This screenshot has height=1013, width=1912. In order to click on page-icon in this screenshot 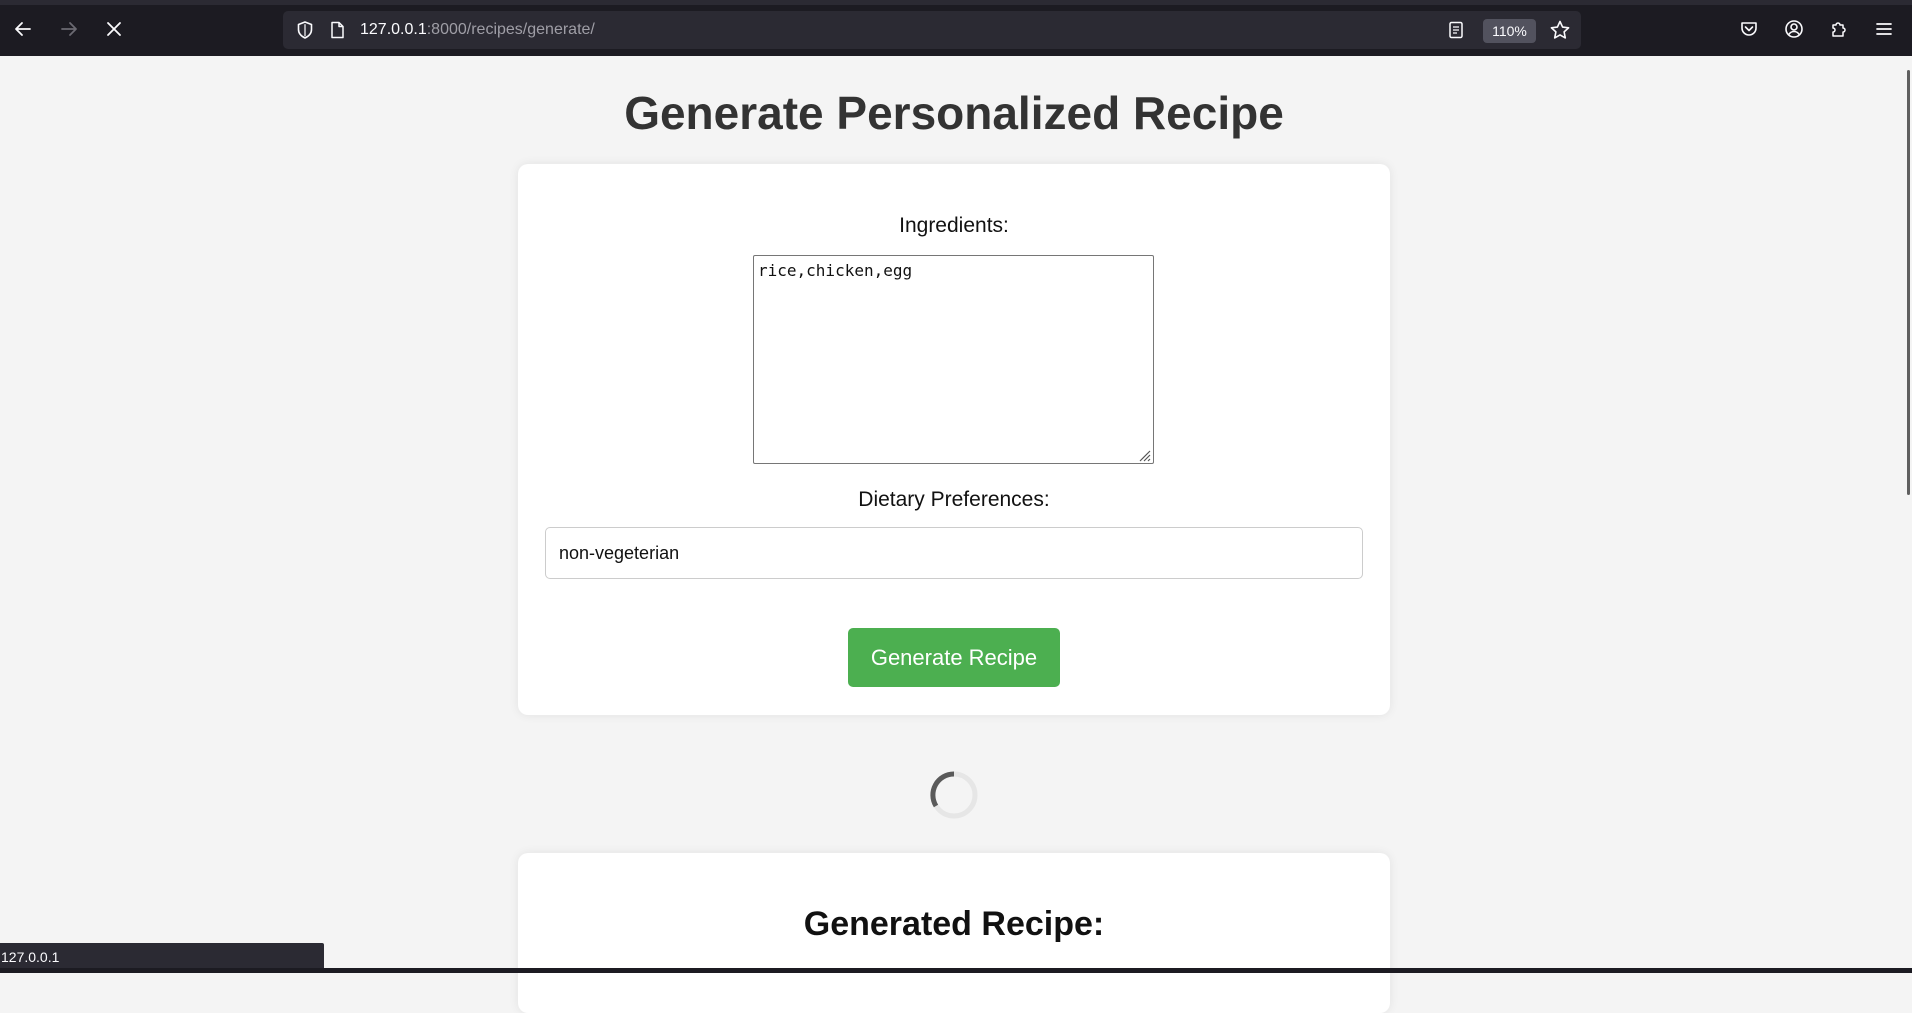, I will do `click(337, 30)`.